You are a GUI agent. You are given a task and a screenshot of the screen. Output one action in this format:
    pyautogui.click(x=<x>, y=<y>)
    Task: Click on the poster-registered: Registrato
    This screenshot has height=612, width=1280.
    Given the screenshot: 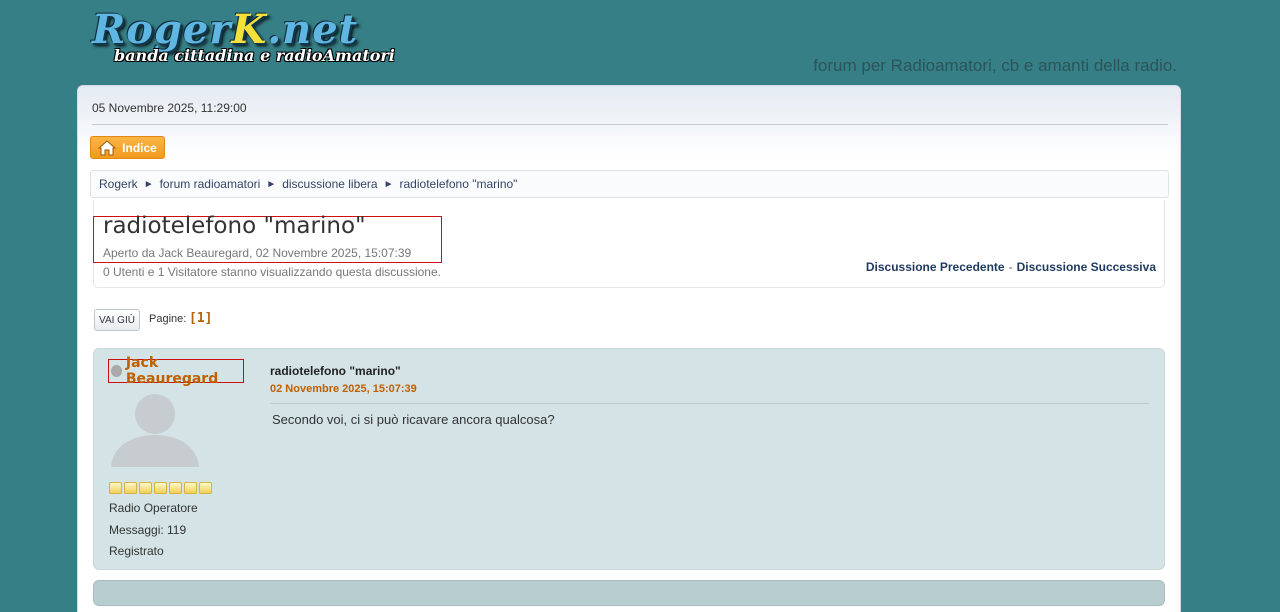 What is the action you would take?
    pyautogui.click(x=136, y=551)
    